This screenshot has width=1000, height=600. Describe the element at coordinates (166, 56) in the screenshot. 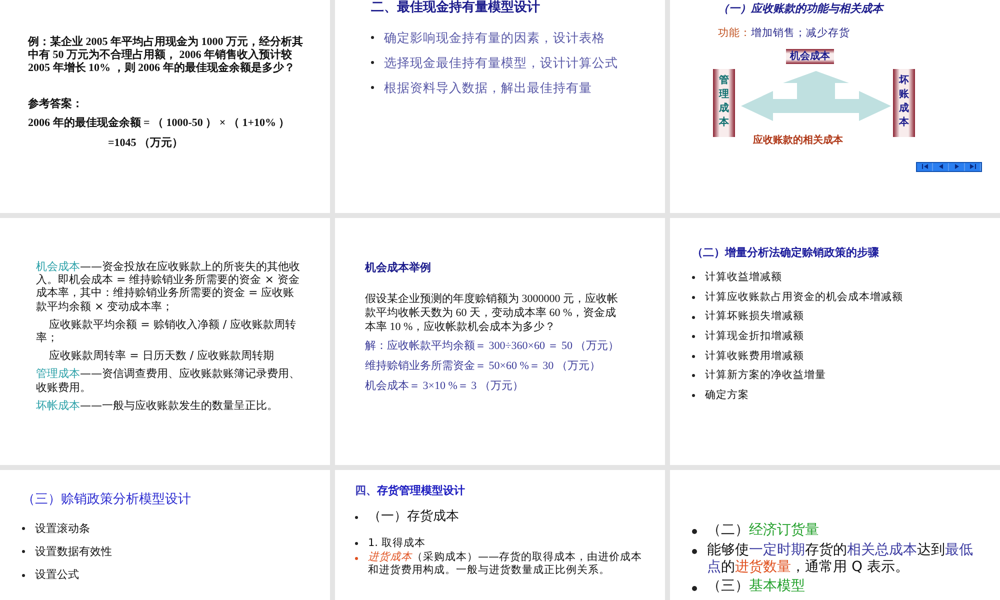

I see `slide-text: 例：某企业 2005 年平均占用现金为 1000 万元，经分析其中有 50 万元为不合理占用额， 2006 年销售收入预计较 2005 年增长 10% ，则 2006 年的最佳现金余额是多少？` at that location.